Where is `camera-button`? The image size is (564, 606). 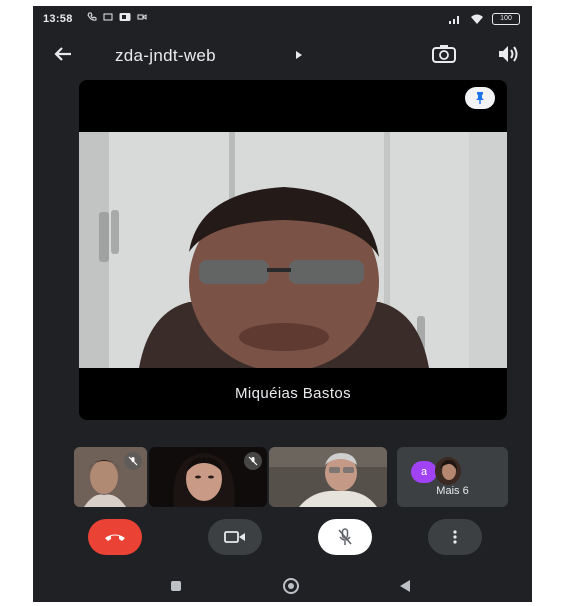 camera-button is located at coordinates (235, 537).